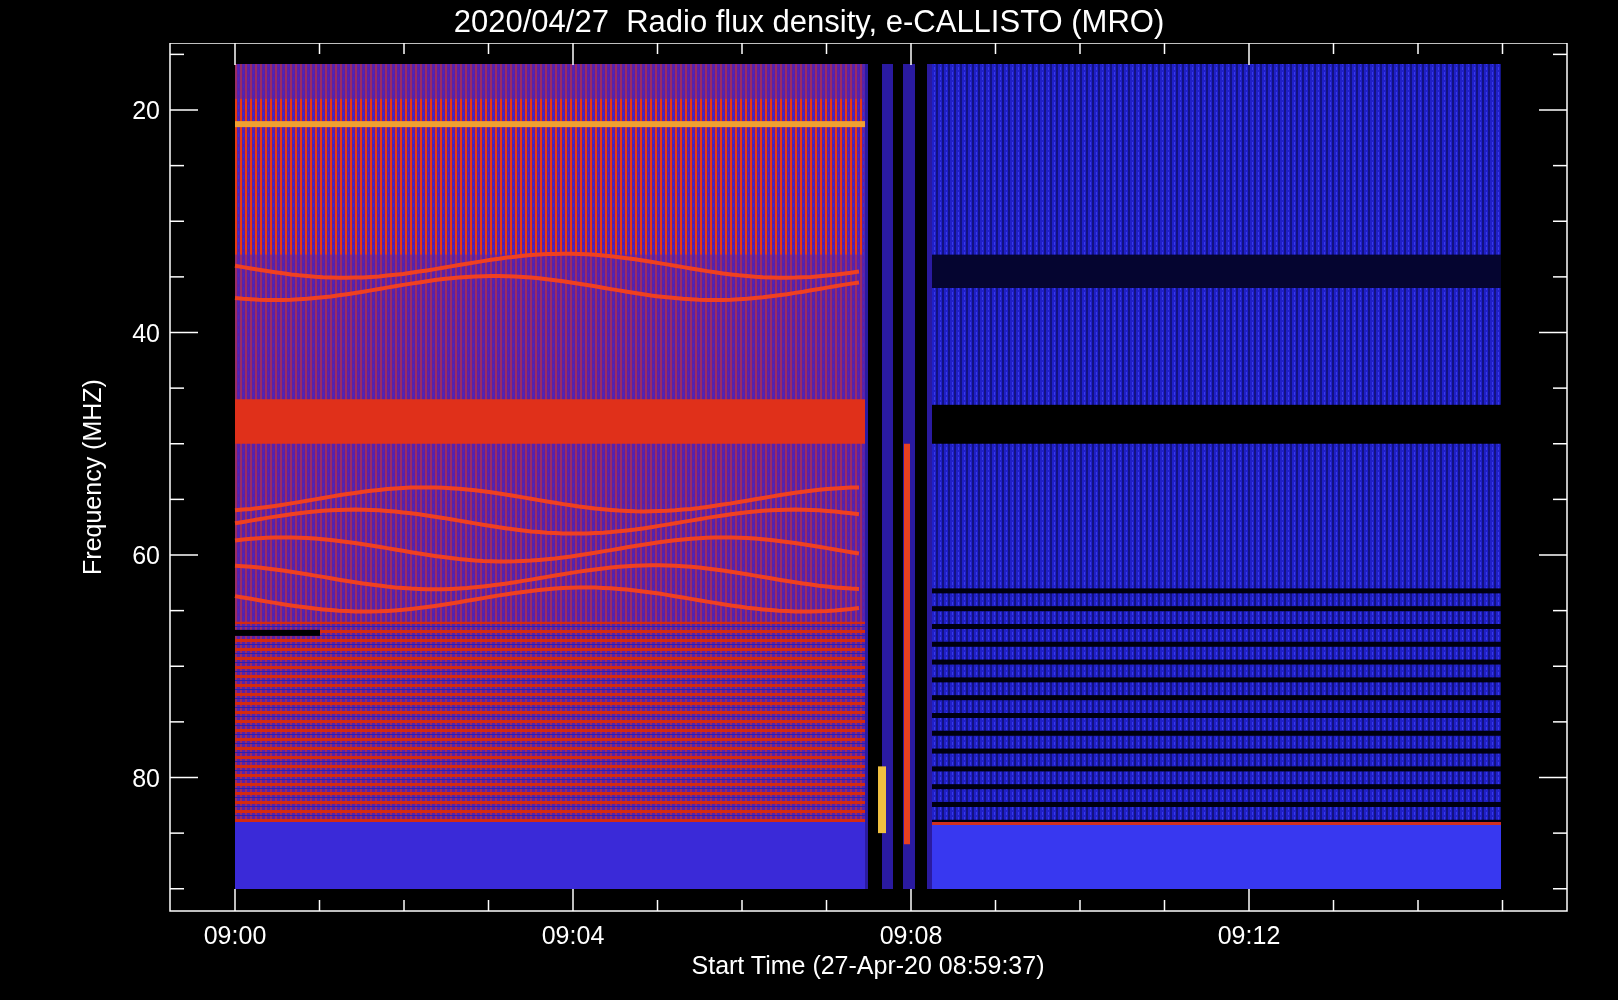 This screenshot has height=1000, width=1618. Describe the element at coordinates (146, 777) in the screenshot. I see `y-tick-label: 80` at that location.